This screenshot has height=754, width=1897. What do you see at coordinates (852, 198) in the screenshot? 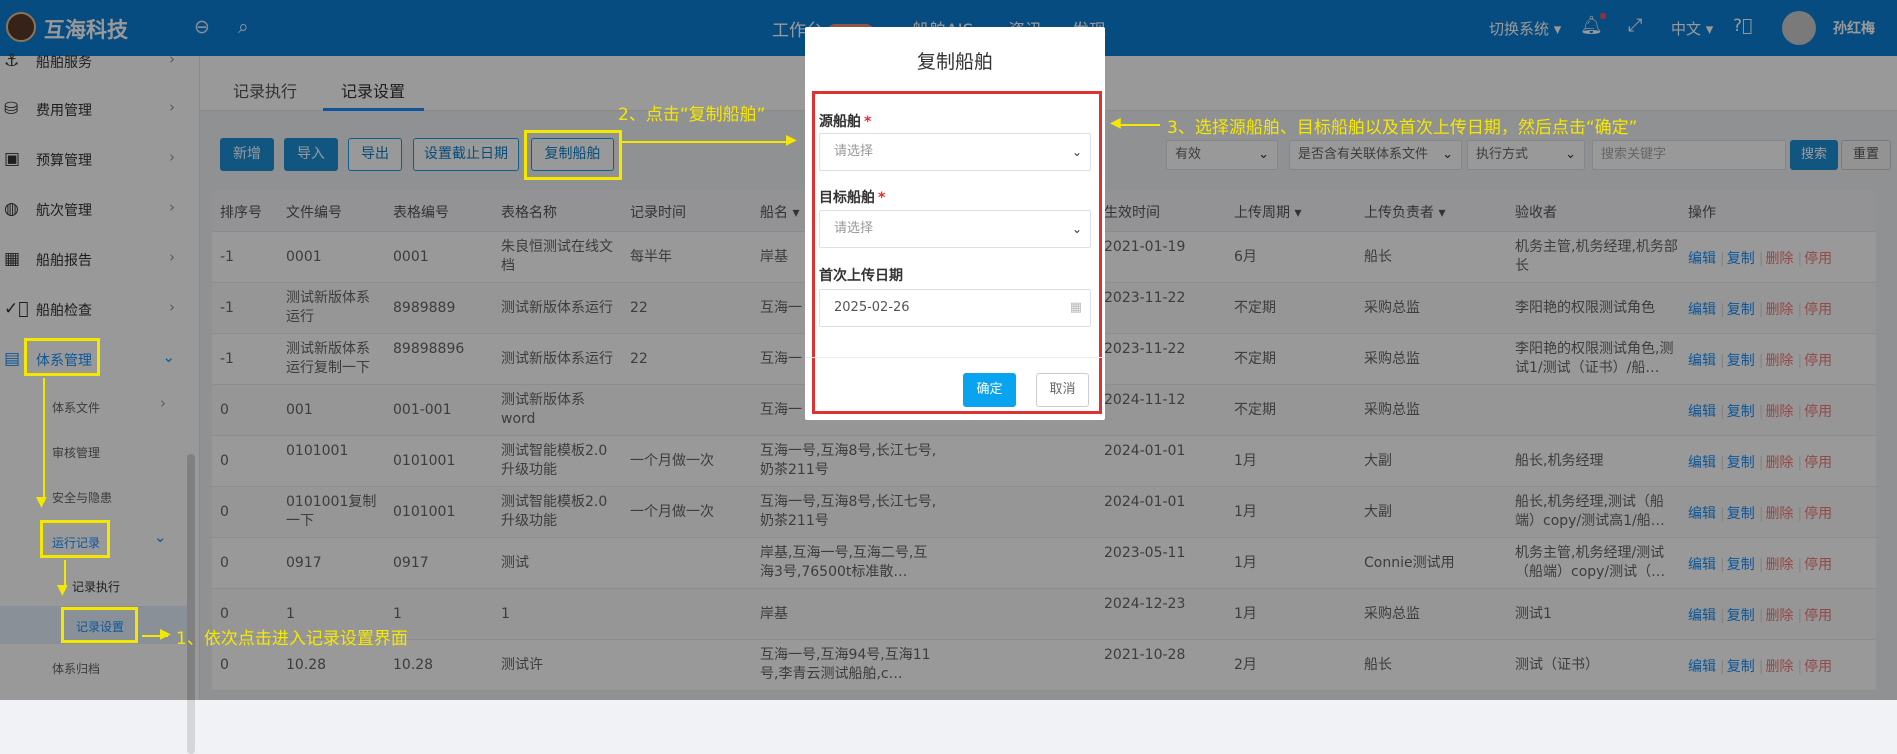
I see `target-ship-label: 目标船舶 *` at bounding box center [852, 198].